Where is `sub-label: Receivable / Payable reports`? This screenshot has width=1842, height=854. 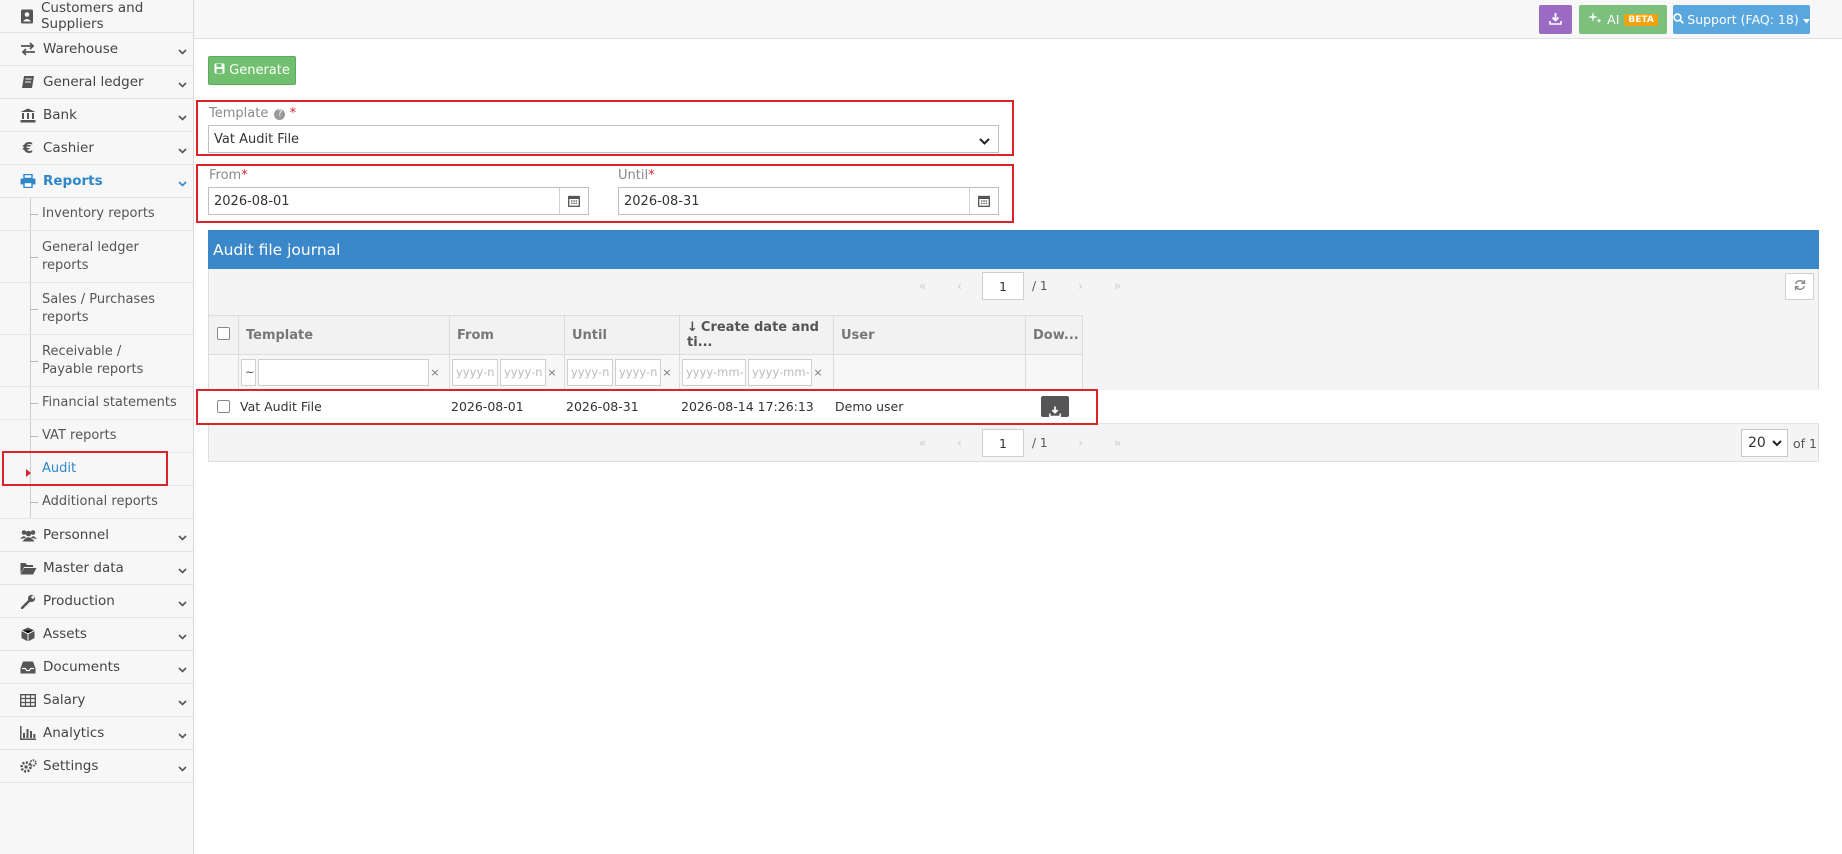 sub-label: Receivable / Payable reports is located at coordinates (93, 360).